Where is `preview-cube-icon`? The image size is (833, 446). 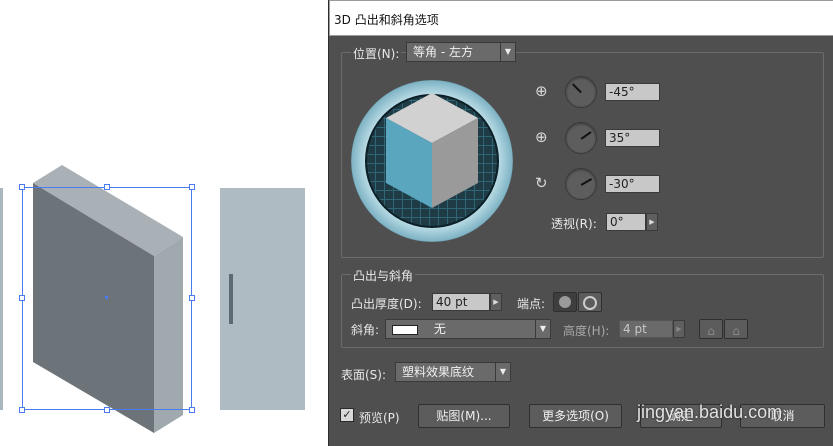 preview-cube-icon is located at coordinates (432, 150).